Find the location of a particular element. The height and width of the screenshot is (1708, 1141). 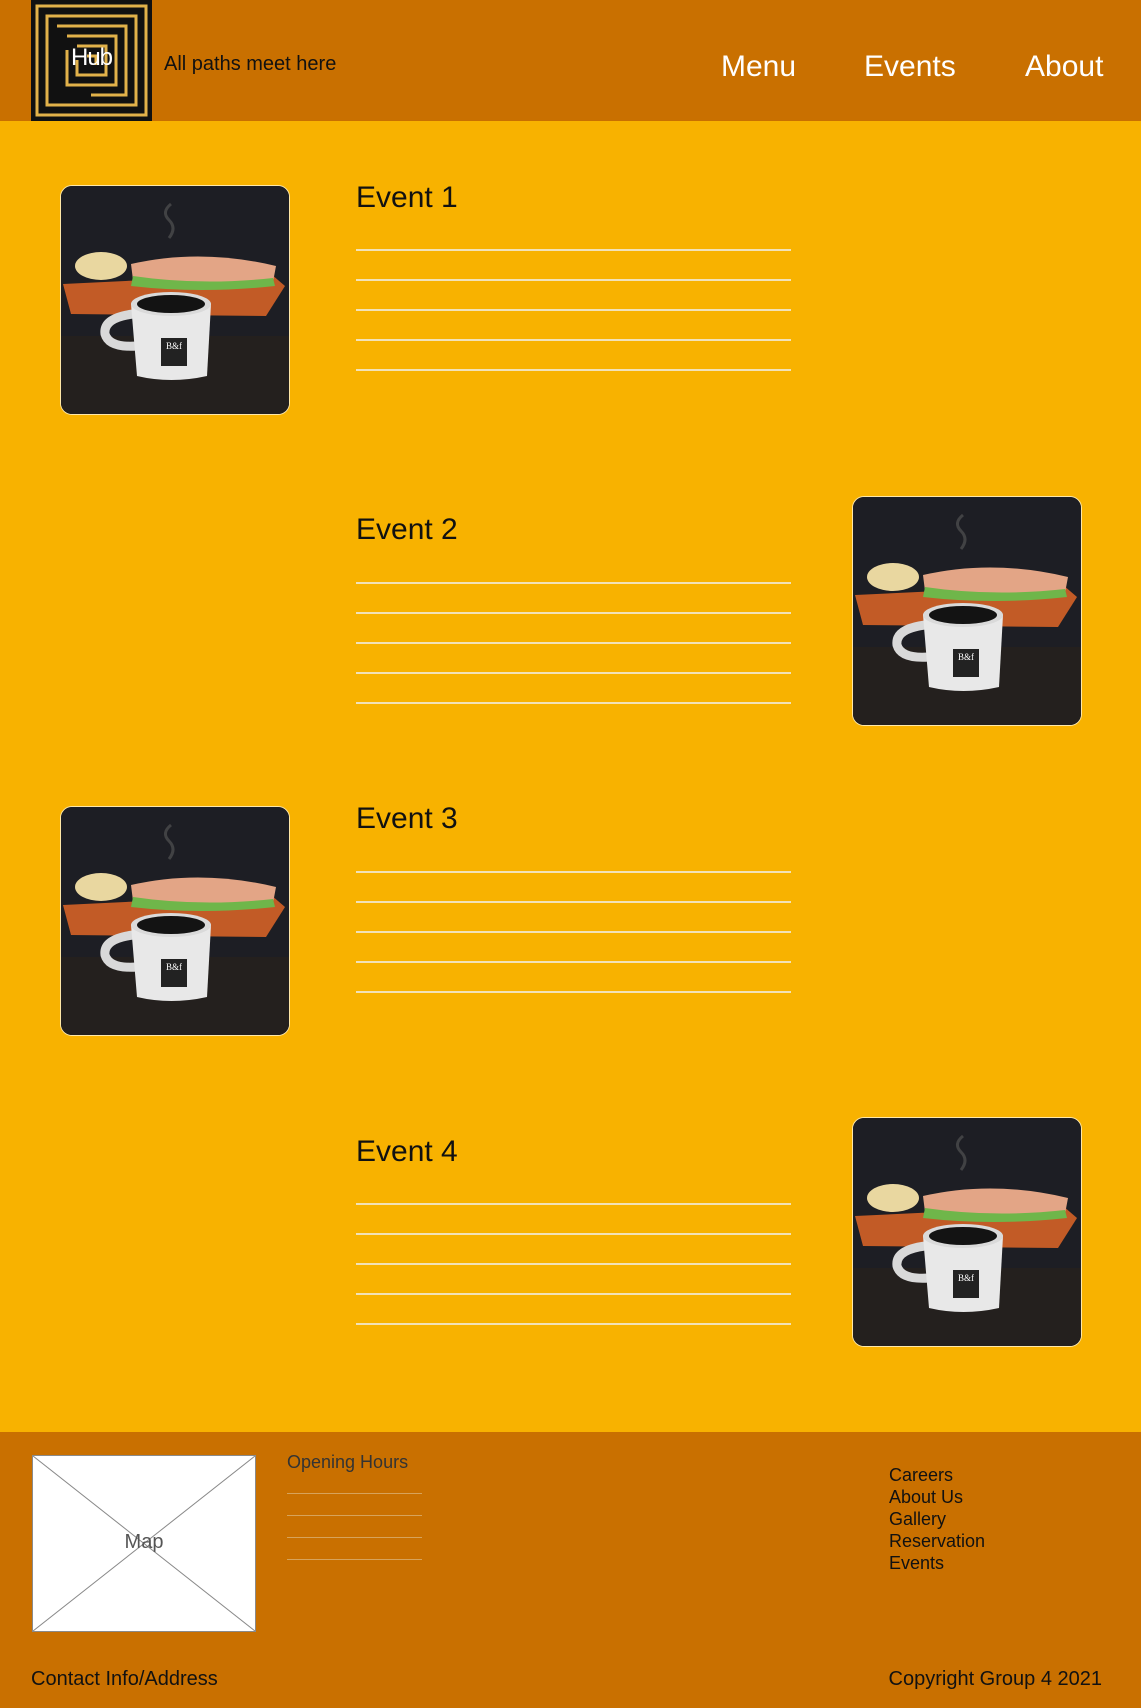

map-label: Map is located at coordinates (144, 1542).